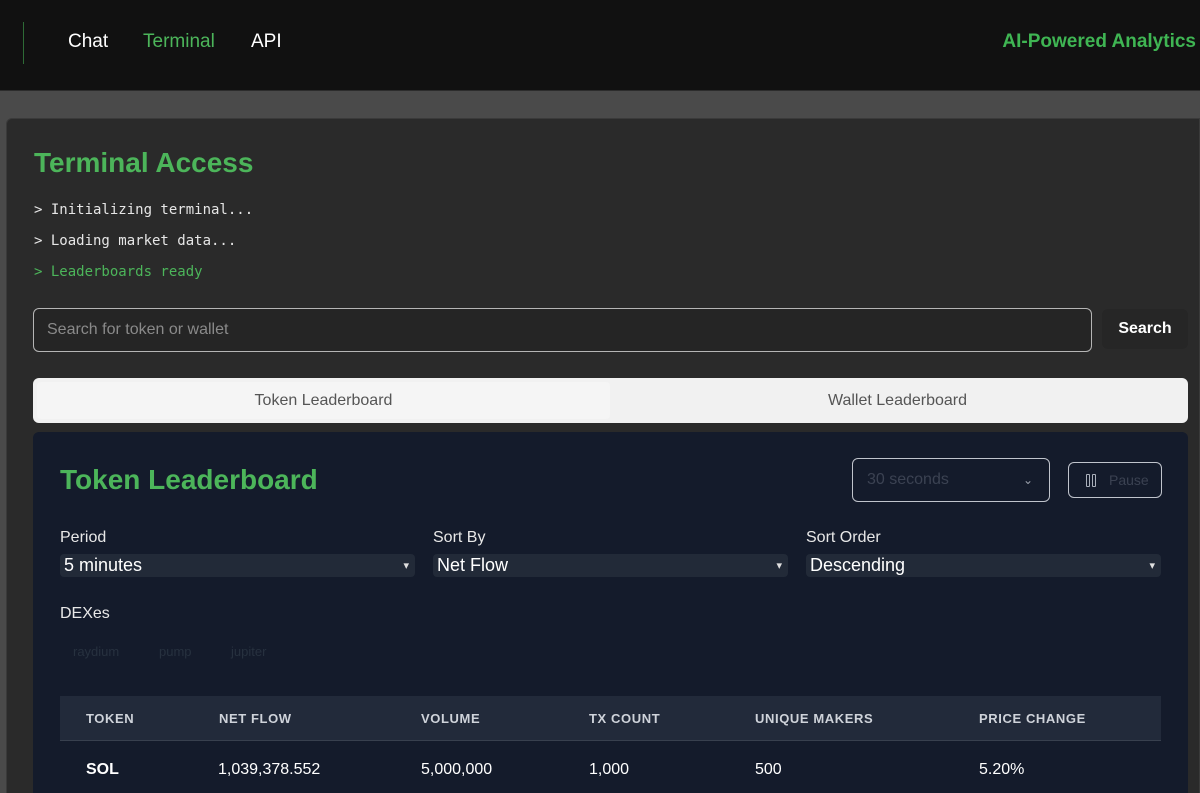 This screenshot has height=793, width=1200. I want to click on column-header-price-change: PRICE CHANGE, so click(1032, 718).